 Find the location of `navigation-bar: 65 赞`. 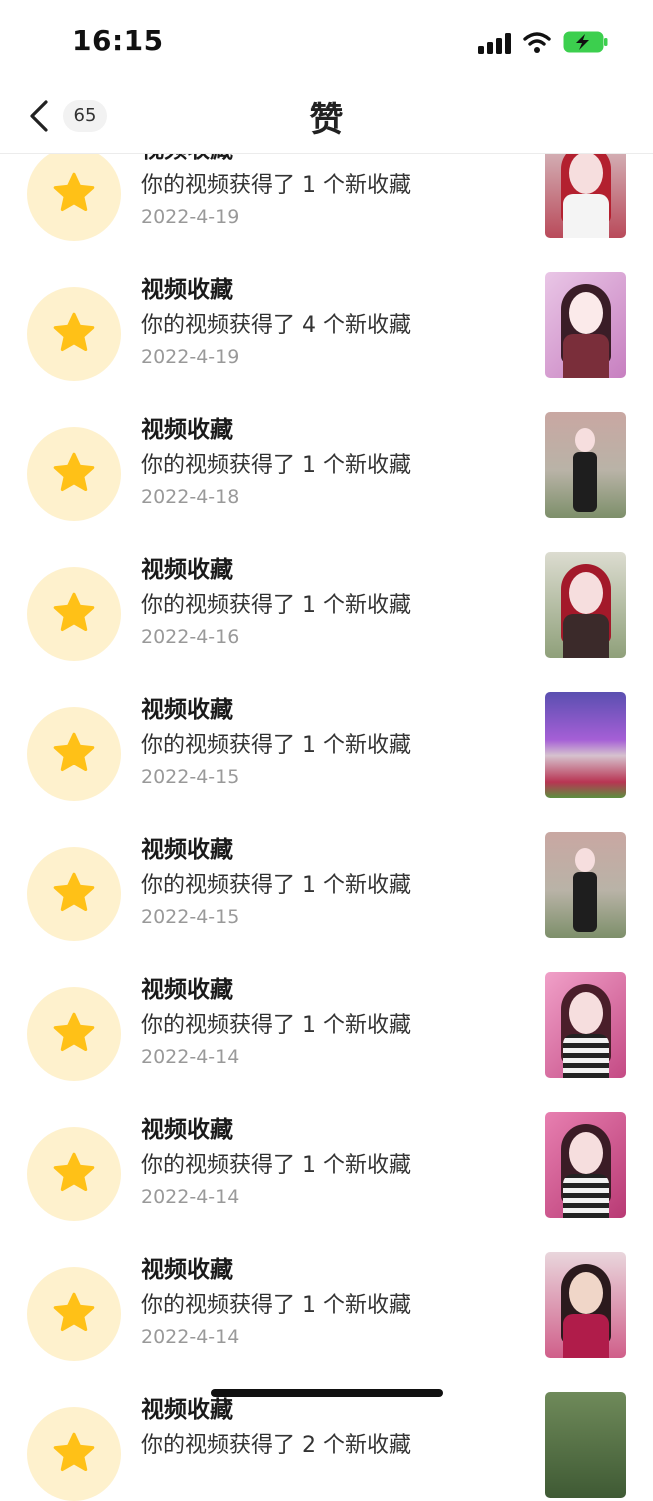

navigation-bar: 65 赞 is located at coordinates (326, 117).